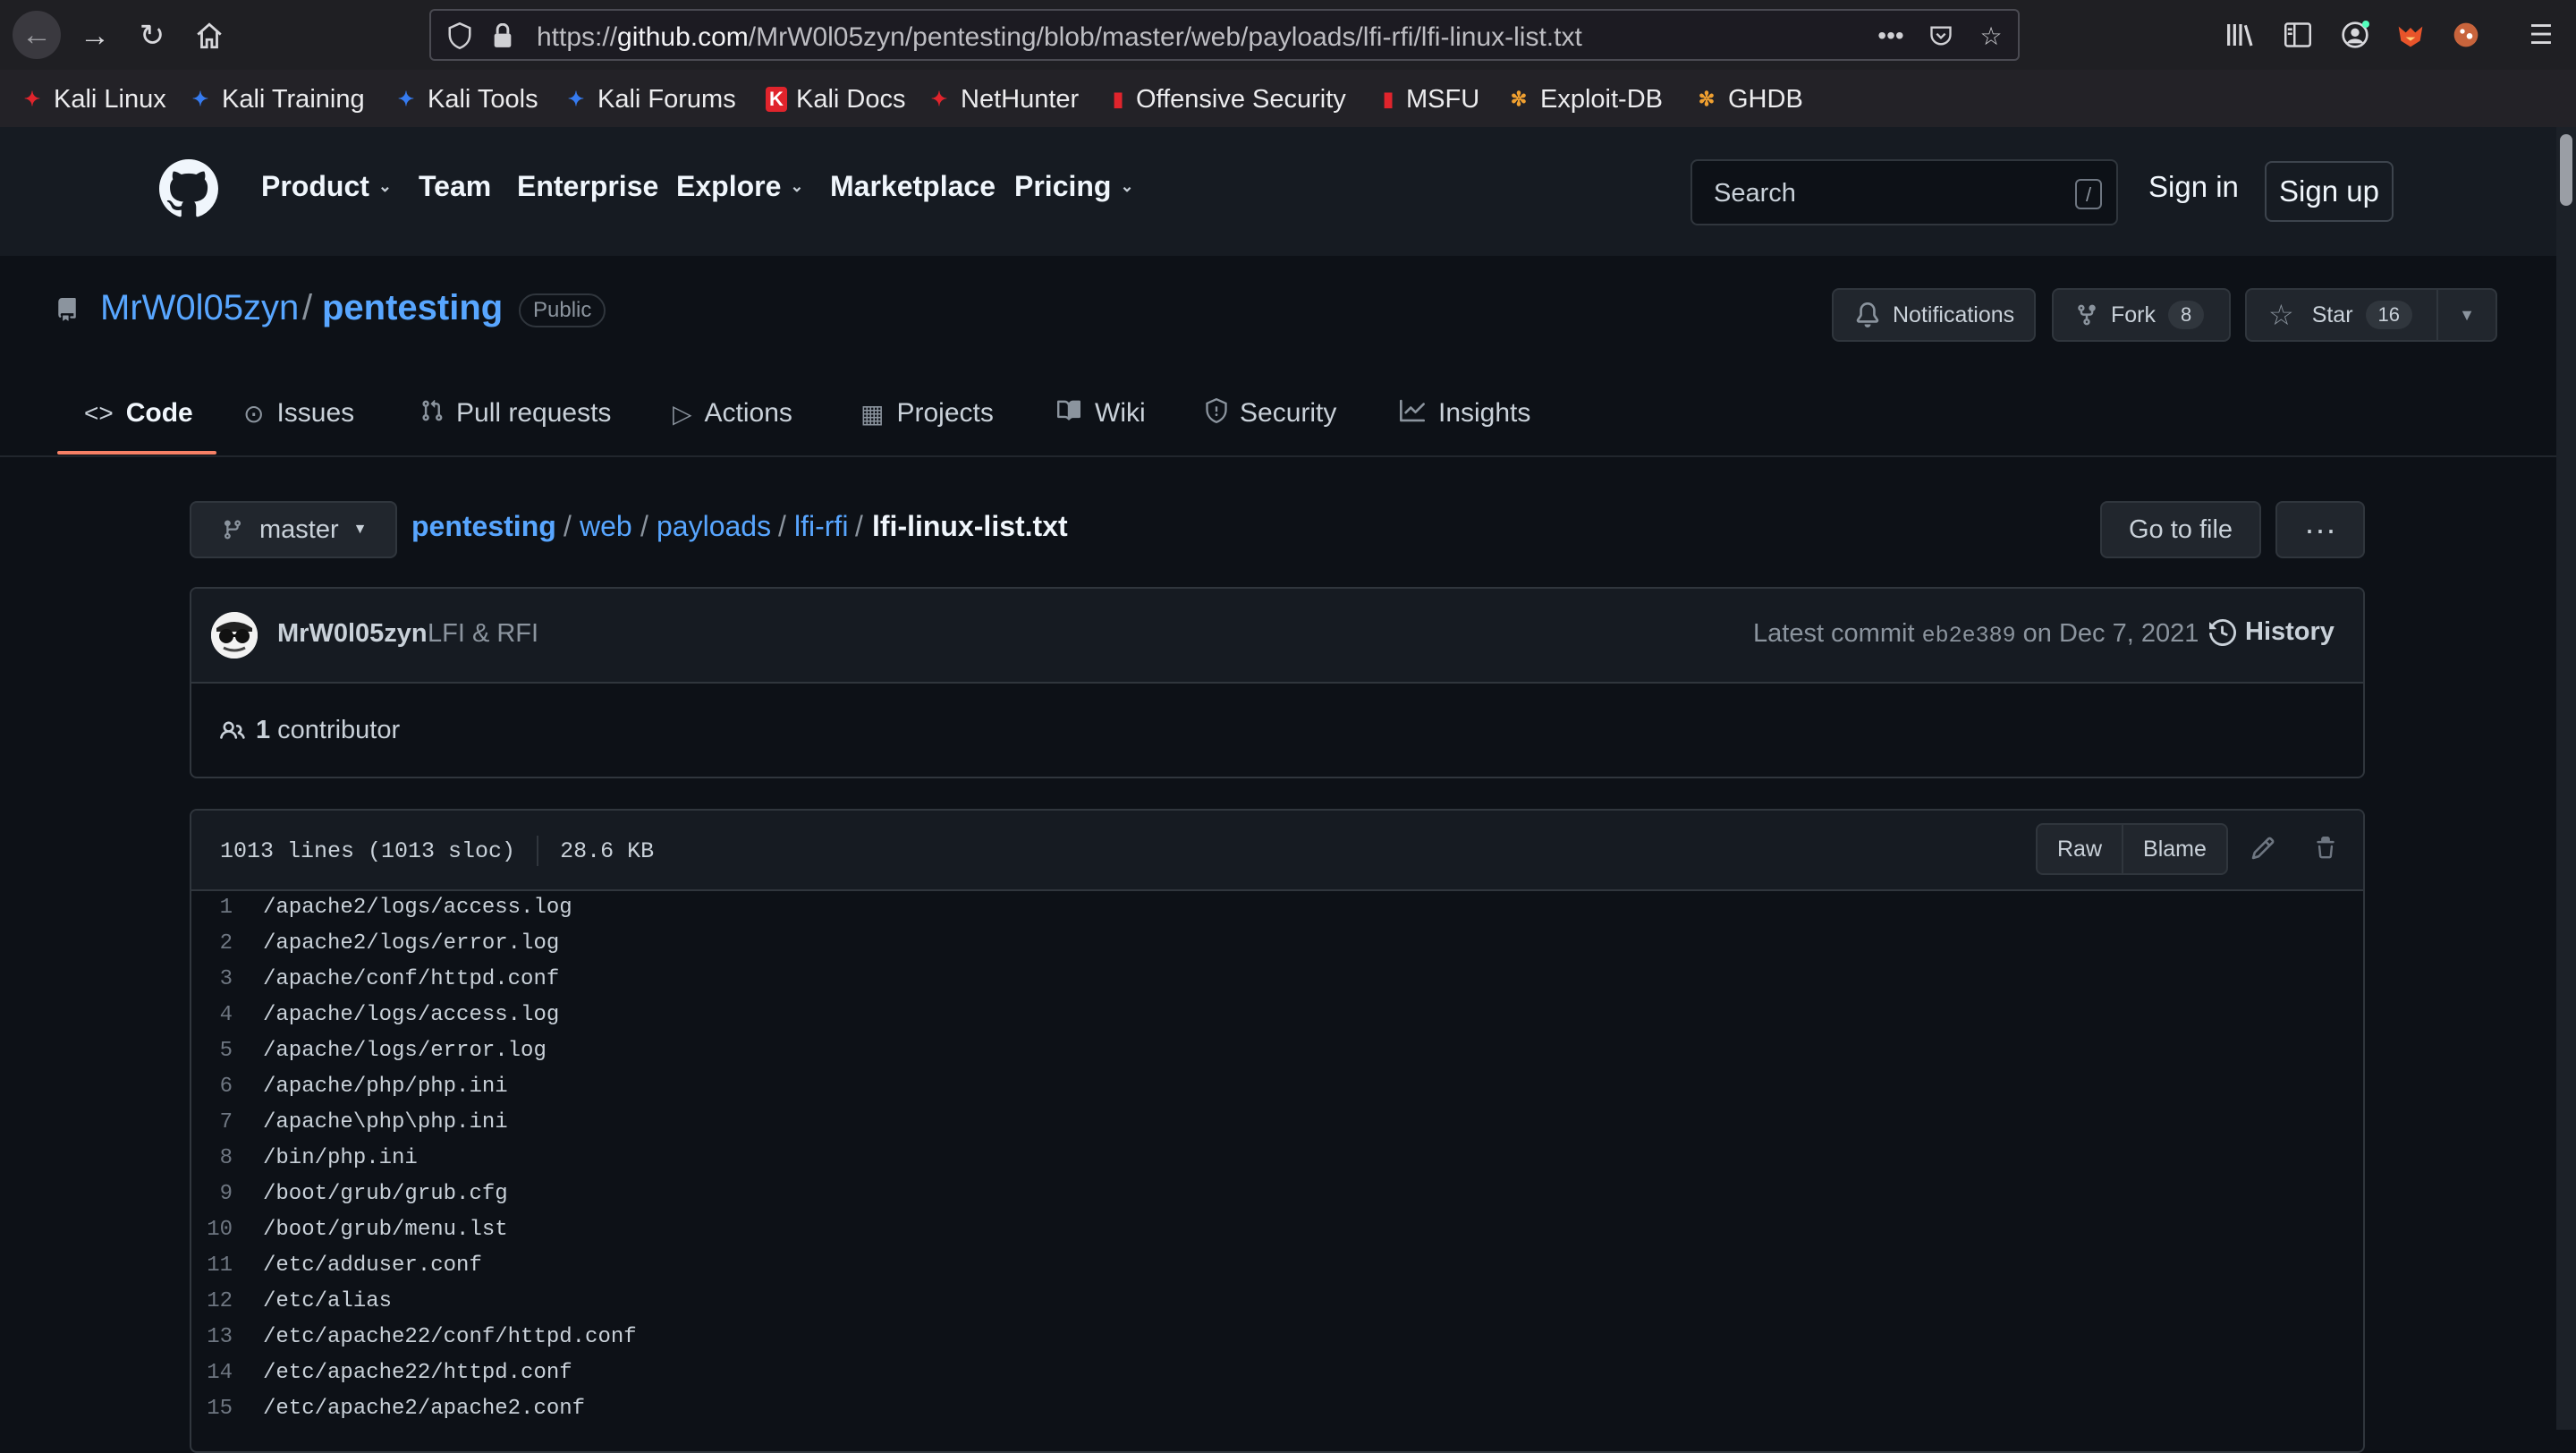 The width and height of the screenshot is (2576, 1453). What do you see at coordinates (293, 529) in the screenshot?
I see `branch-selector: master ▼` at bounding box center [293, 529].